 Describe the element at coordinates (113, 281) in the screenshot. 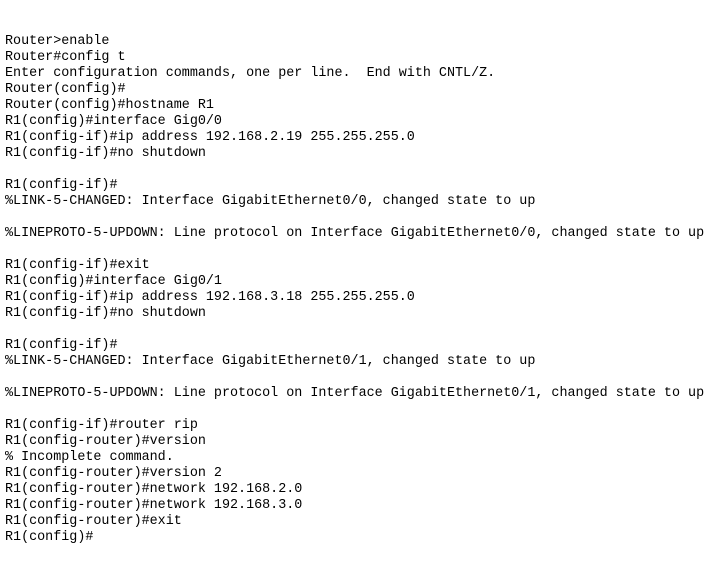

I see `cli-line: R1(config)#interface Gig0/1` at that location.